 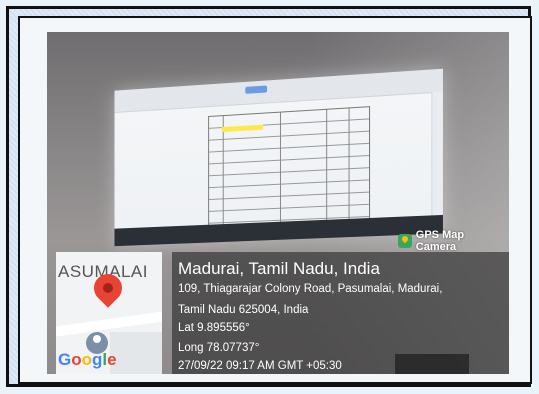 What do you see at coordinates (109, 313) in the screenshot?
I see `map-thumbnail: ASUMALAI Google` at bounding box center [109, 313].